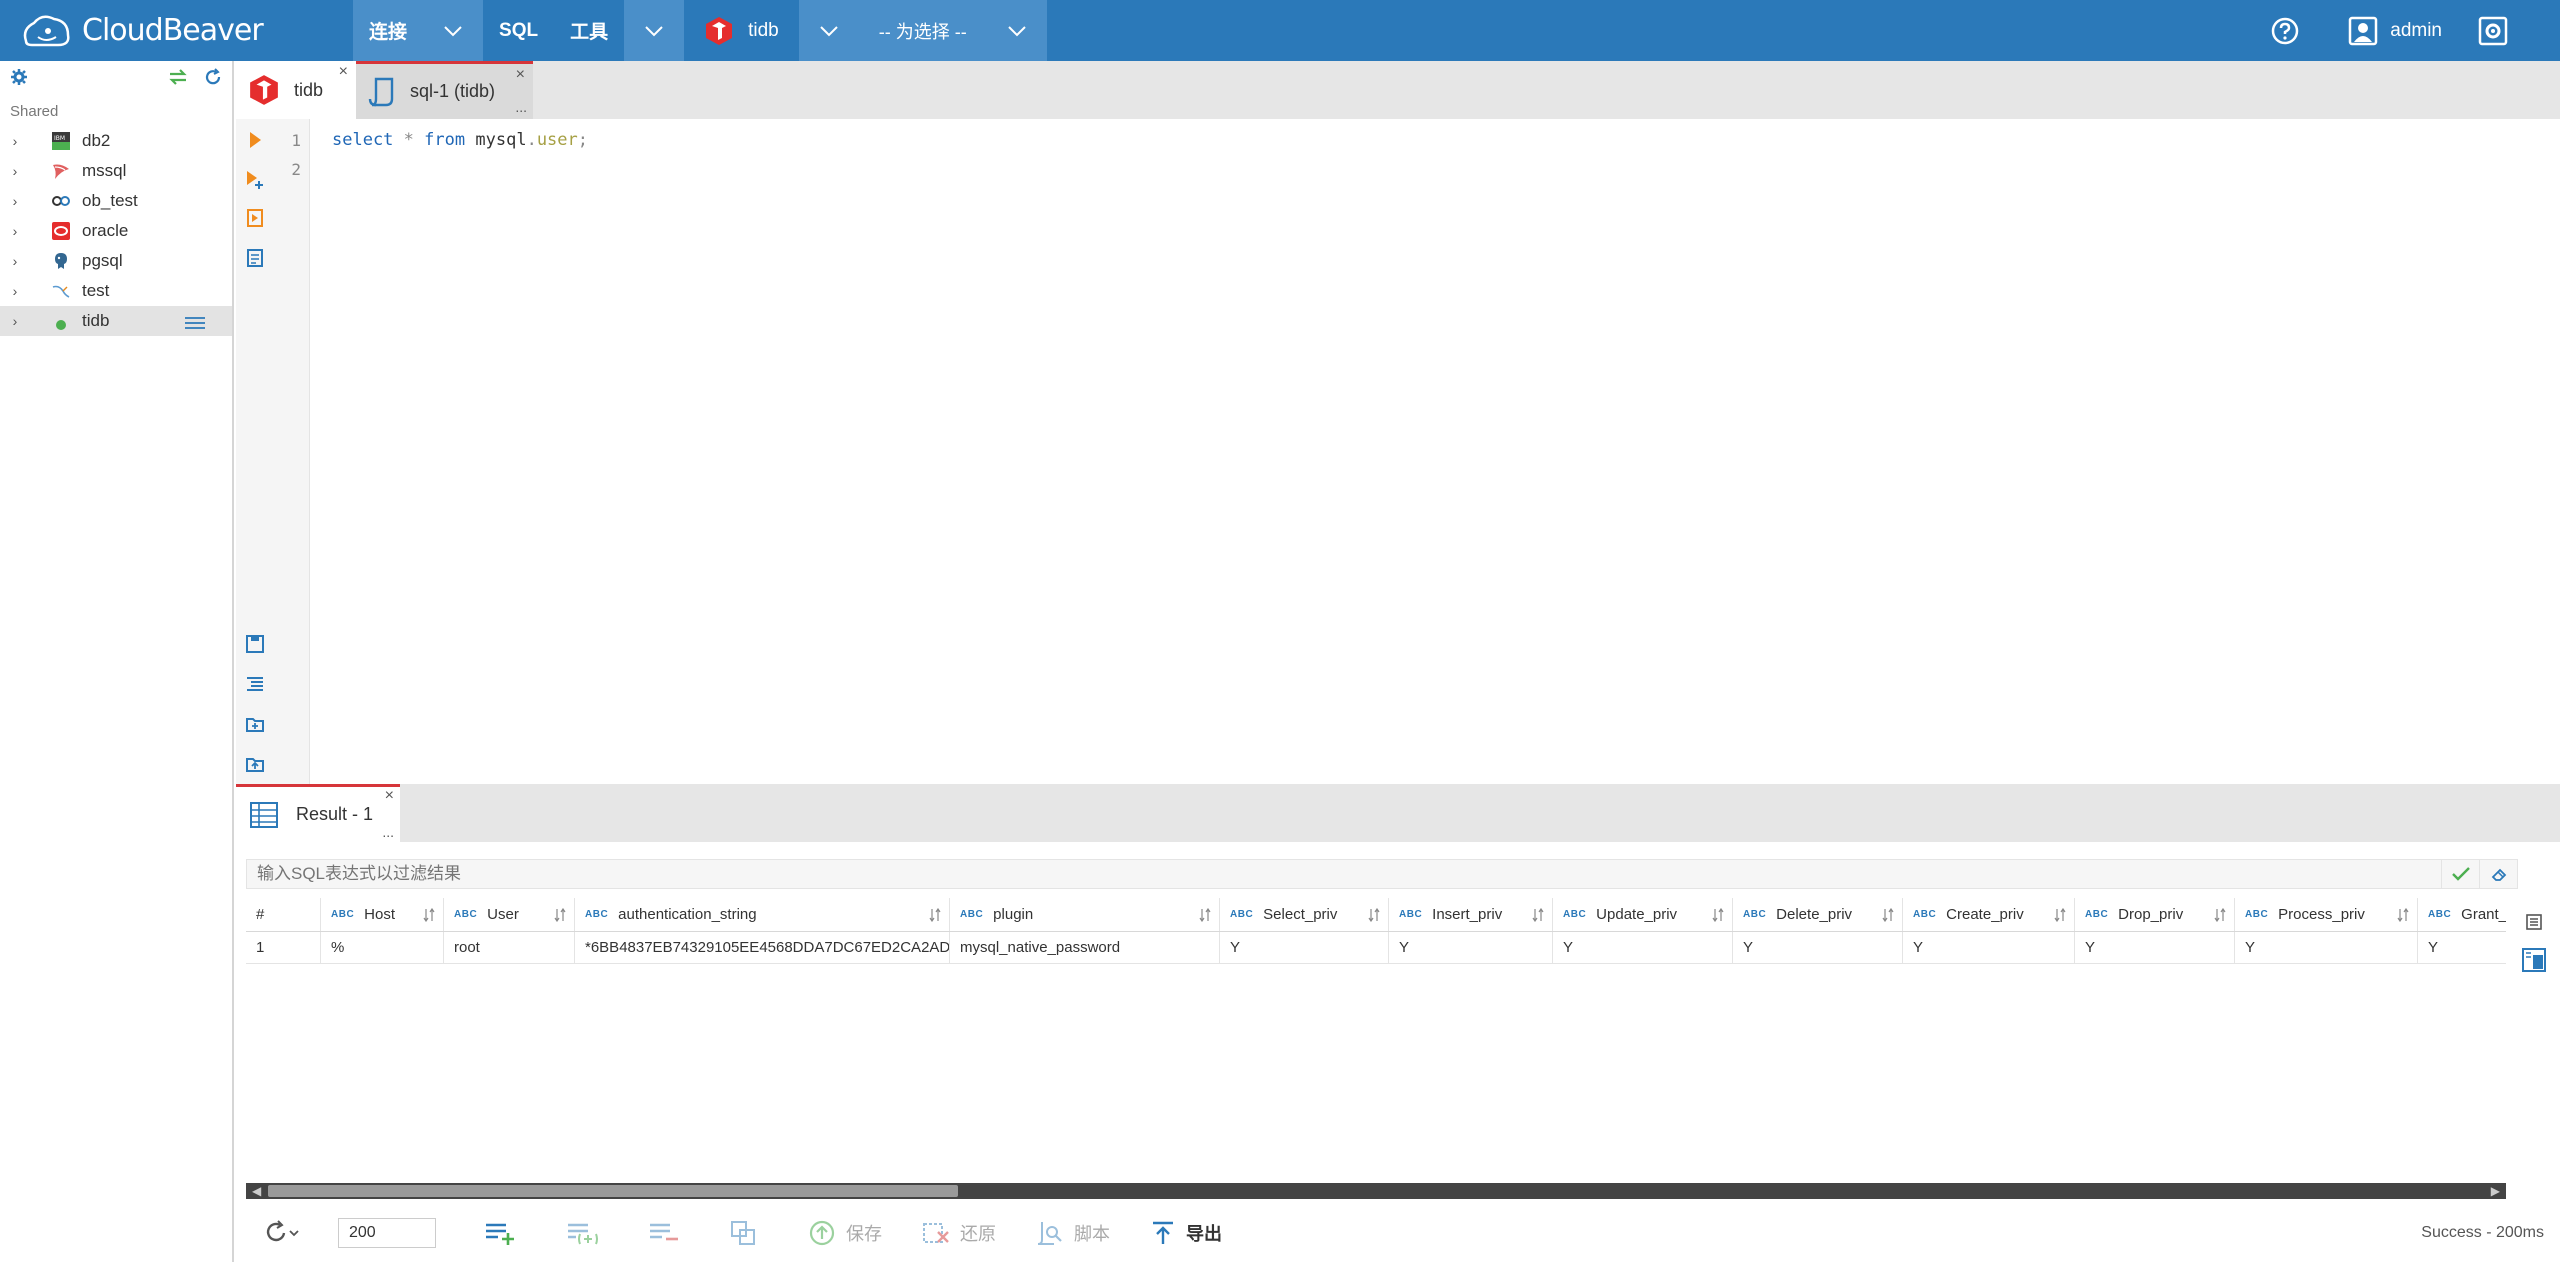 This screenshot has height=1262, width=2560. What do you see at coordinates (255, 140) in the screenshot?
I see `execute-statement-icon` at bounding box center [255, 140].